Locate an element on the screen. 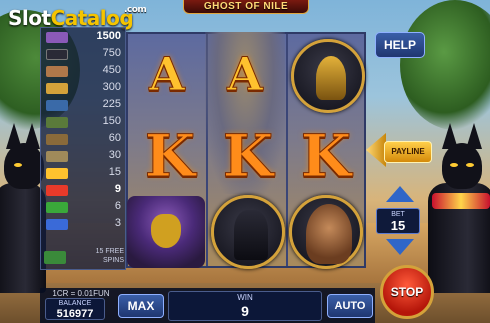  queen-medallion is located at coordinates (326, 232).